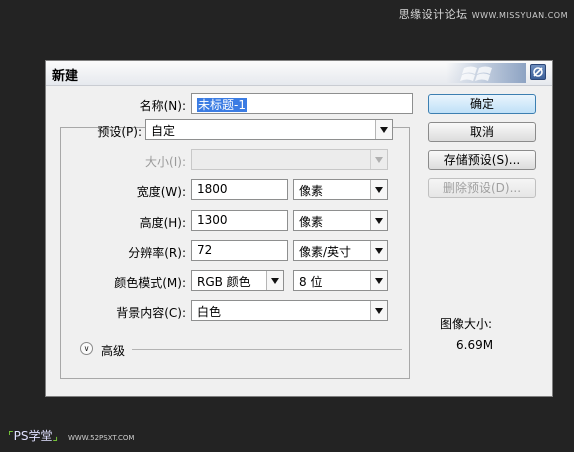  What do you see at coordinates (340, 189) in the screenshot?
I see `width-unit-select: 像素` at bounding box center [340, 189].